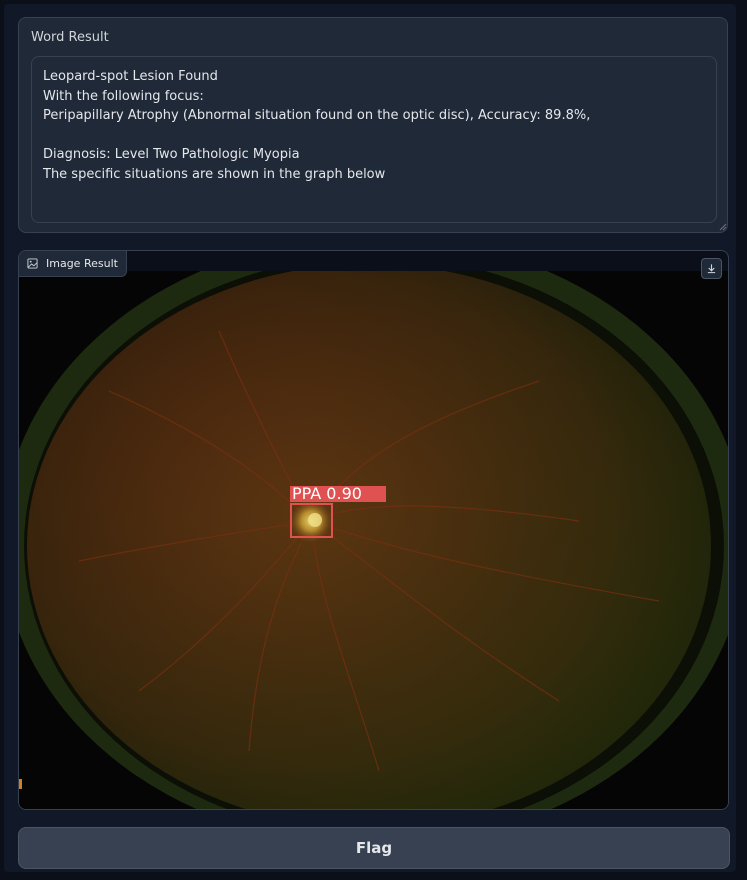  I want to click on image-result-label: Image Result, so click(82, 263).